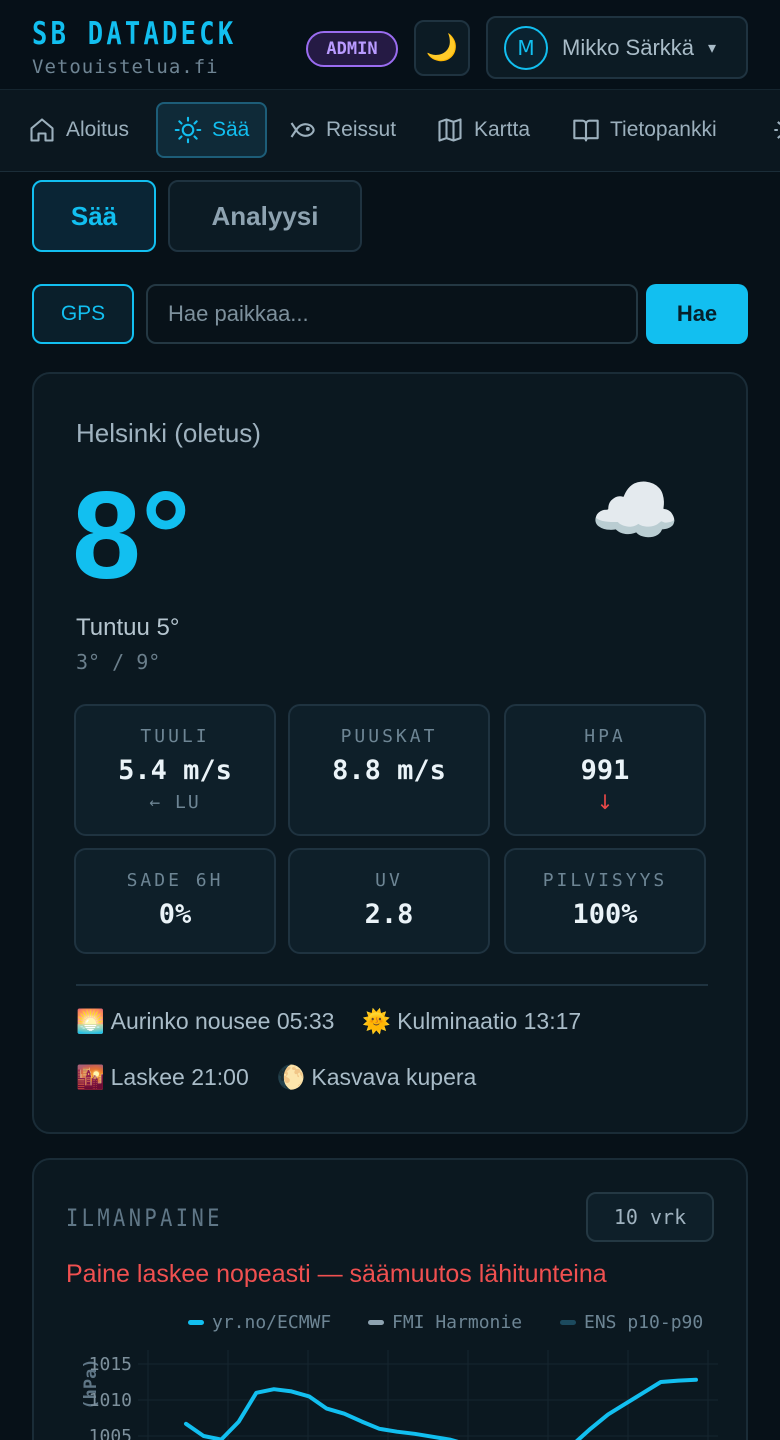 Image resolution: width=780 pixels, height=1440 pixels. I want to click on chart-grid, so click(428, 1395).